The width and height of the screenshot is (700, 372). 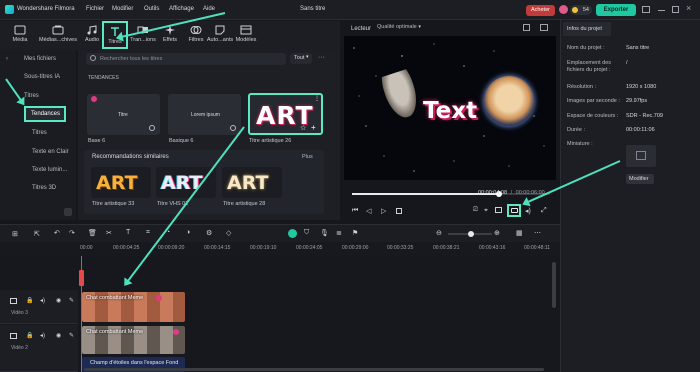 I want to click on keyframe-icon: ◇, so click(x=228, y=233).